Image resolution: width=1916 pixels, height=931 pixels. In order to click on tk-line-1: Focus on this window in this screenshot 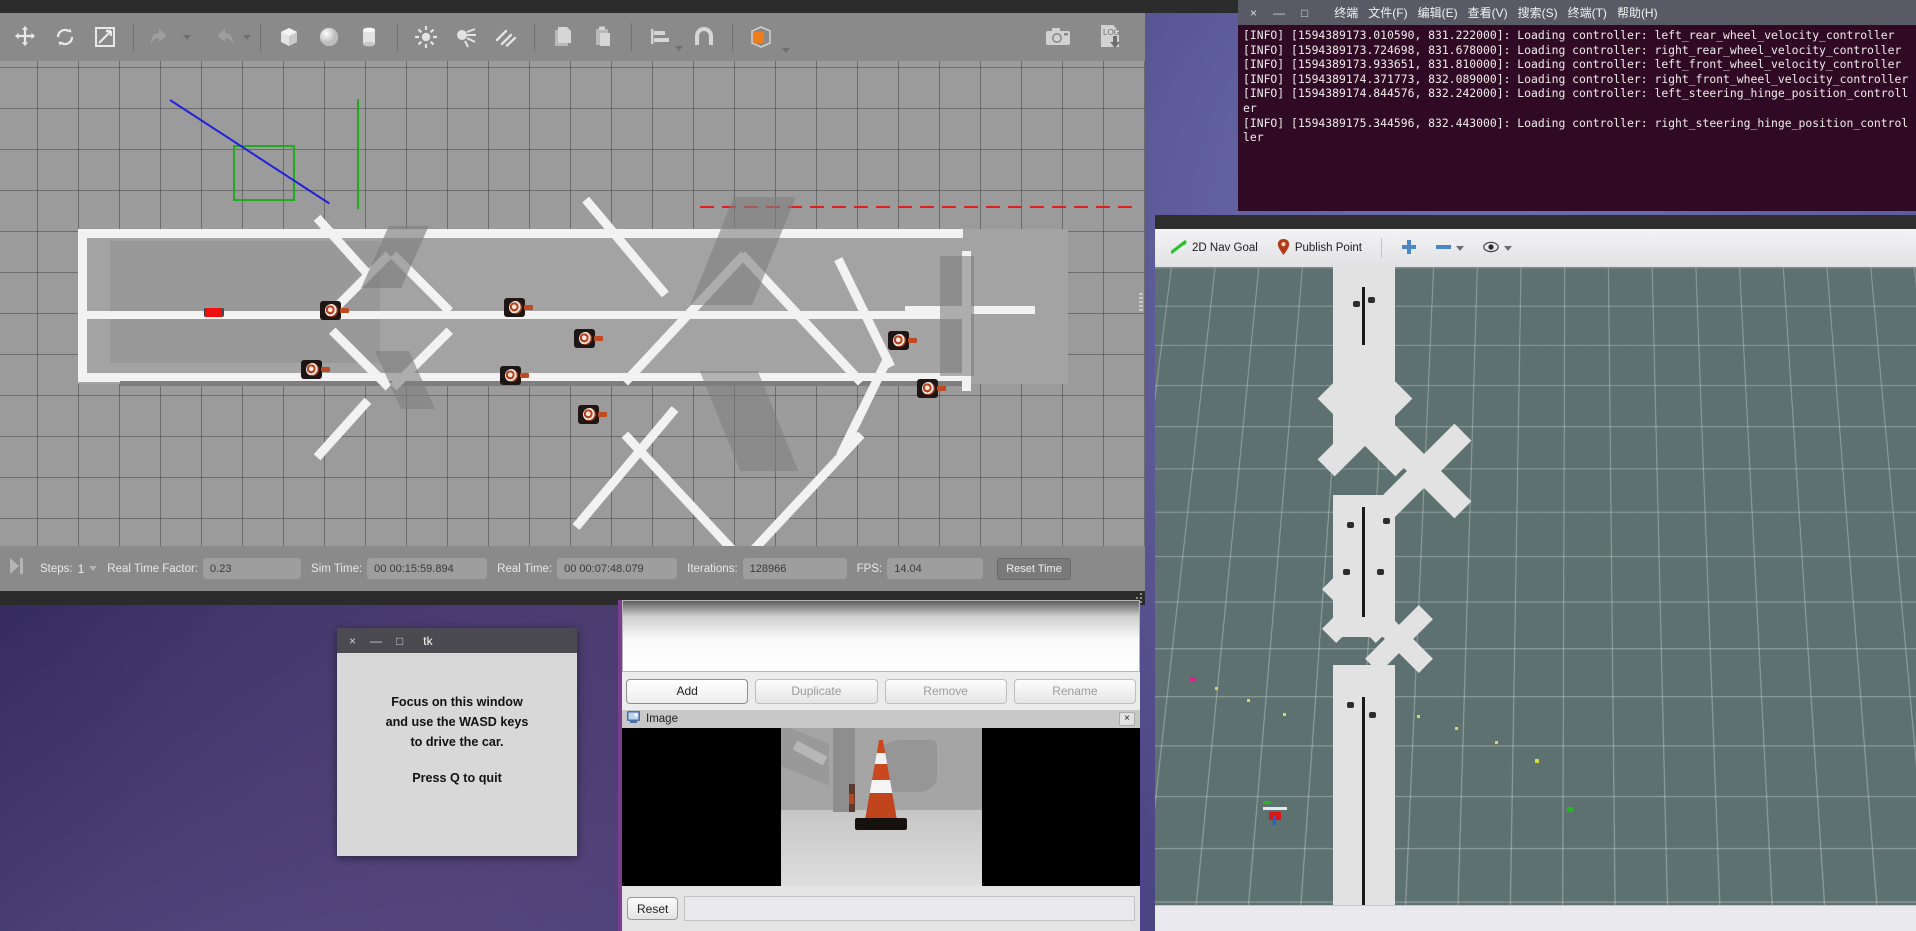, I will do `click(457, 701)`.